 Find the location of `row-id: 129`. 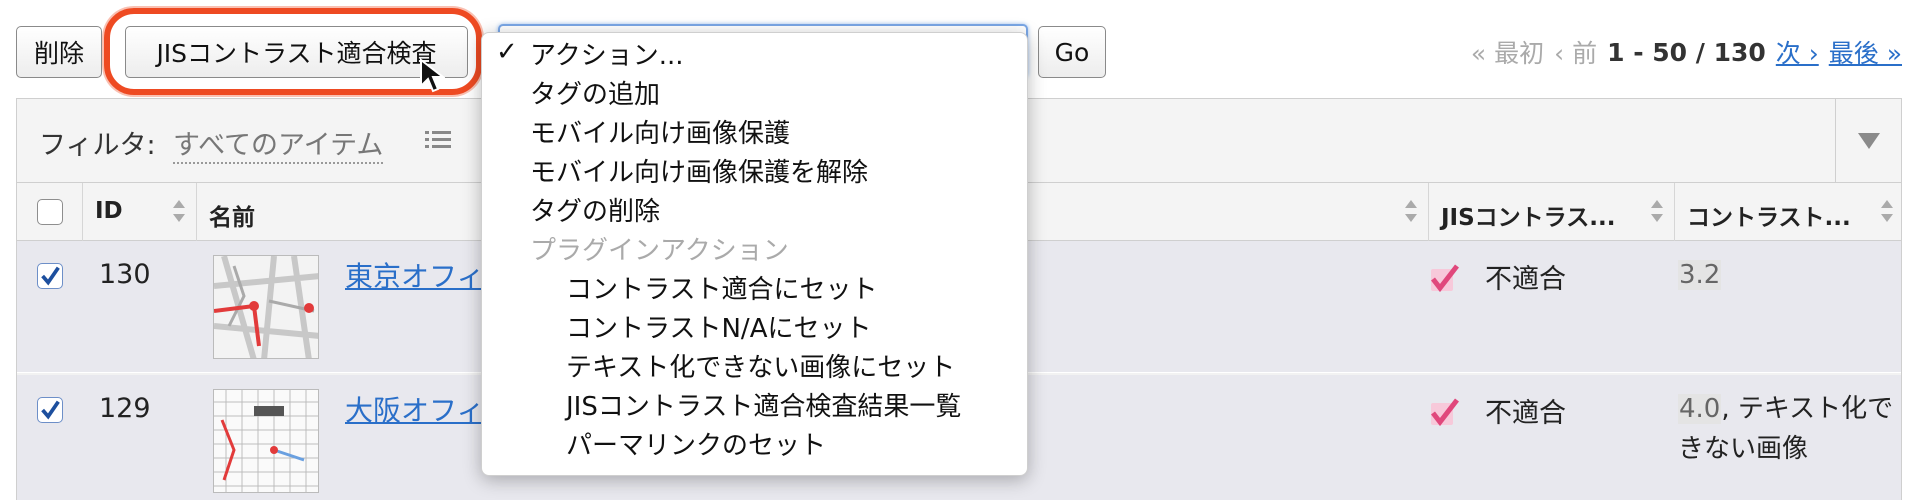

row-id: 129 is located at coordinates (125, 408).